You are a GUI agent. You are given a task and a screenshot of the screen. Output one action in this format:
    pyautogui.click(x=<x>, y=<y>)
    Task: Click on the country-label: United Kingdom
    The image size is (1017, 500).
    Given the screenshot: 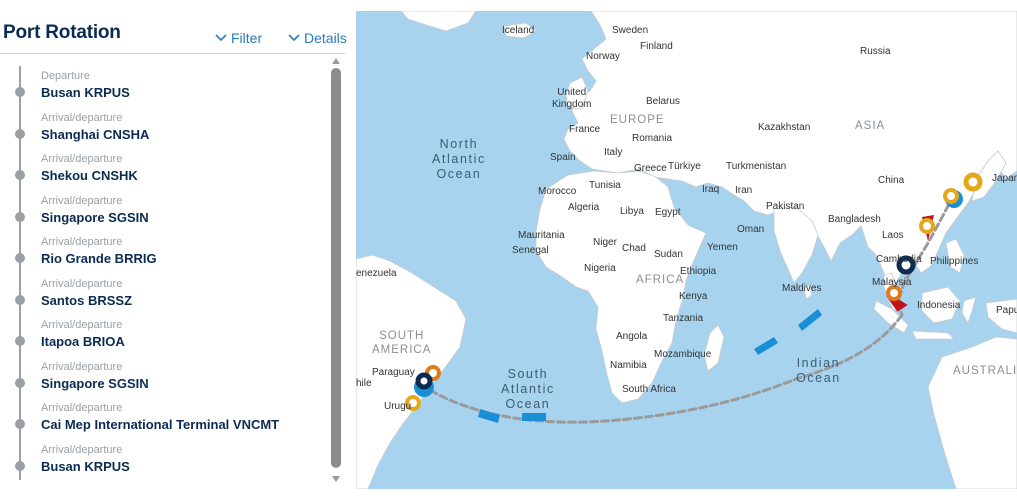 What is the action you would take?
    pyautogui.click(x=572, y=98)
    